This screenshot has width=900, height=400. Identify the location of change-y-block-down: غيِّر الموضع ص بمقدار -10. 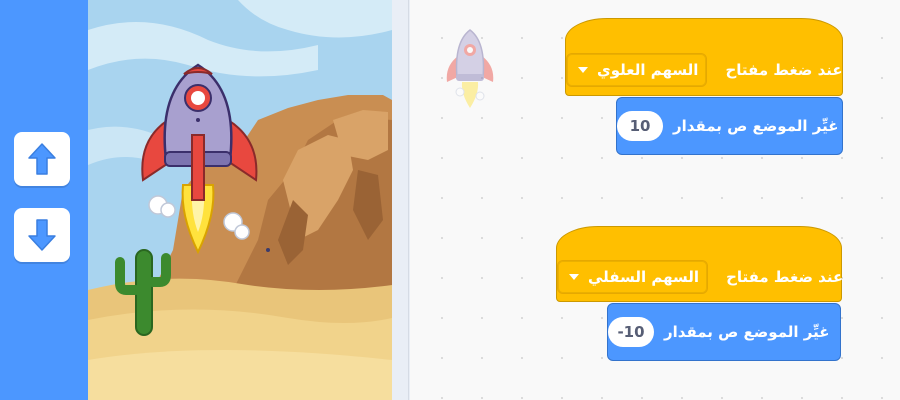
(724, 332).